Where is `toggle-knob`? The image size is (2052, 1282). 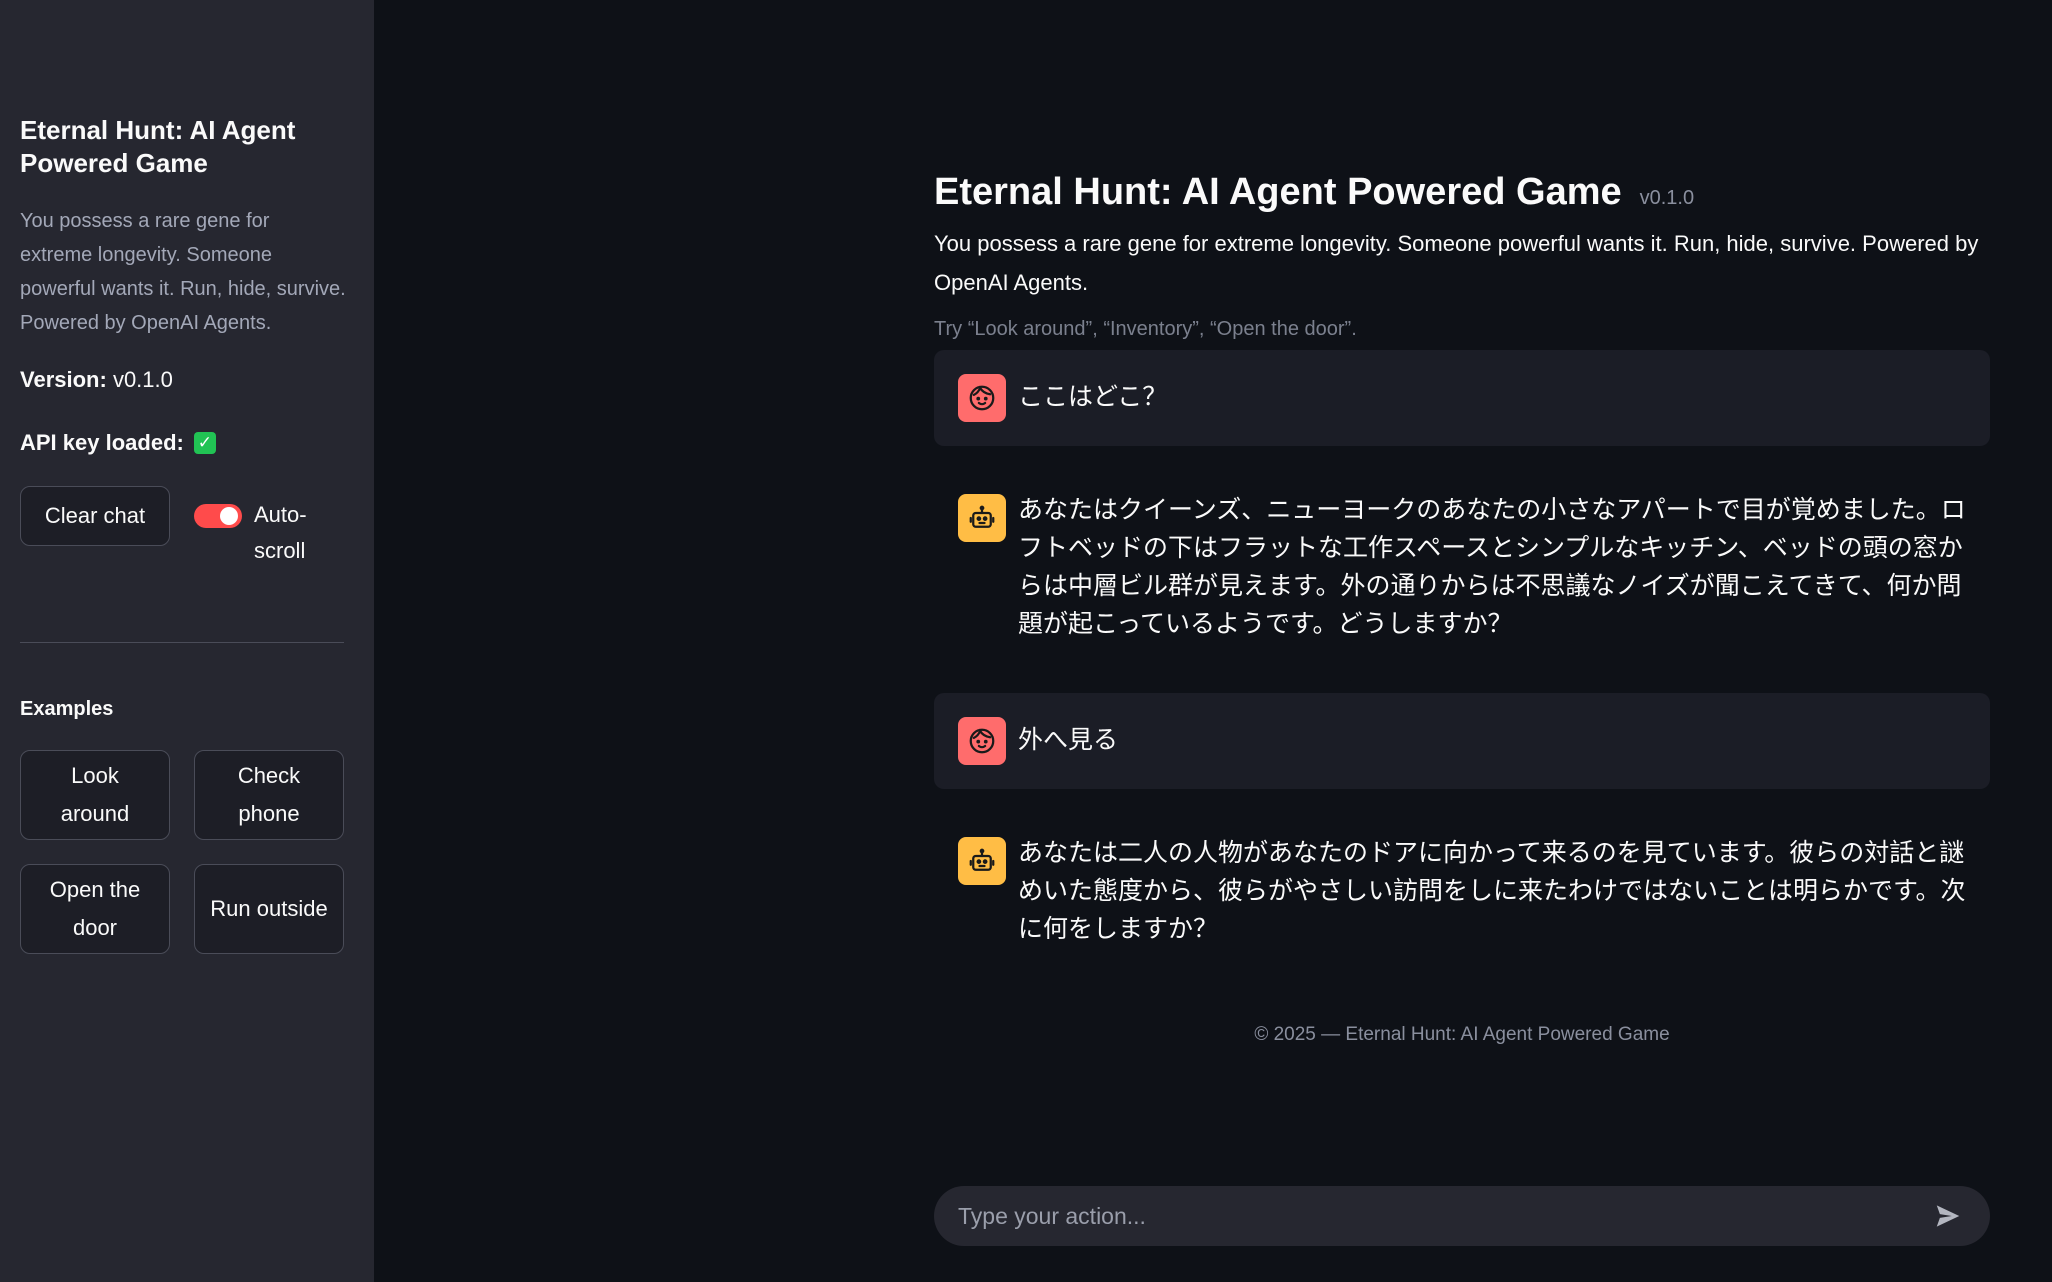 toggle-knob is located at coordinates (229, 516).